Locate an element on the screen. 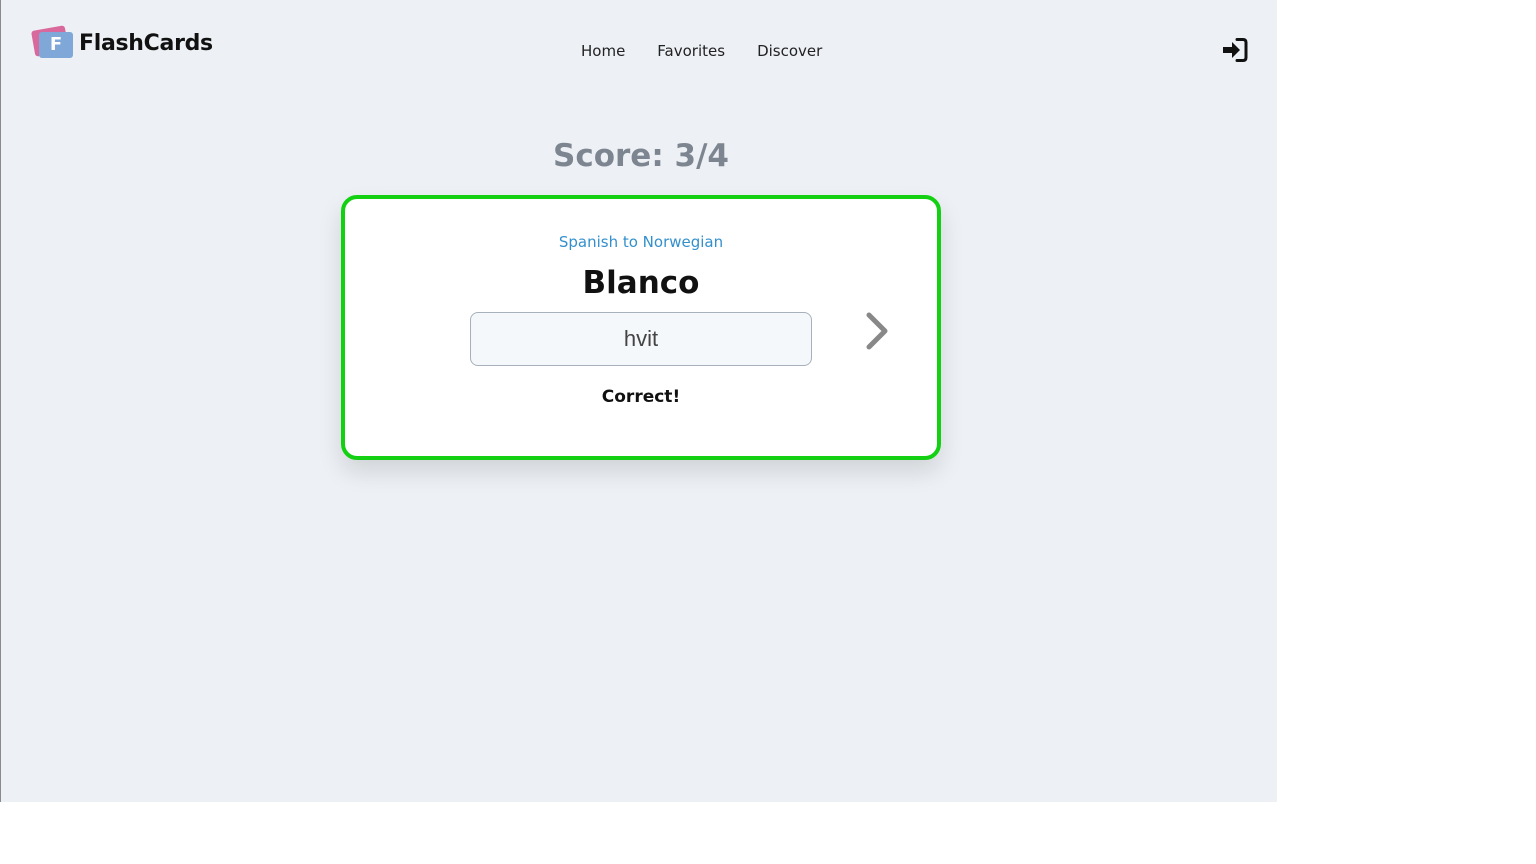 This screenshot has height=864, width=1536. nav-link-favorites: Favorites is located at coordinates (691, 51).